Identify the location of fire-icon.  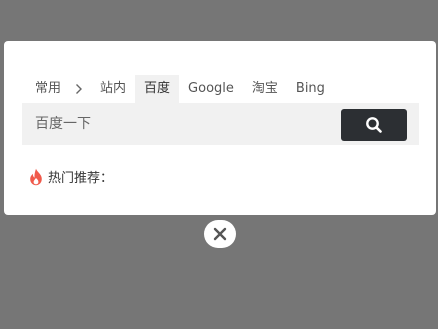
(36, 177).